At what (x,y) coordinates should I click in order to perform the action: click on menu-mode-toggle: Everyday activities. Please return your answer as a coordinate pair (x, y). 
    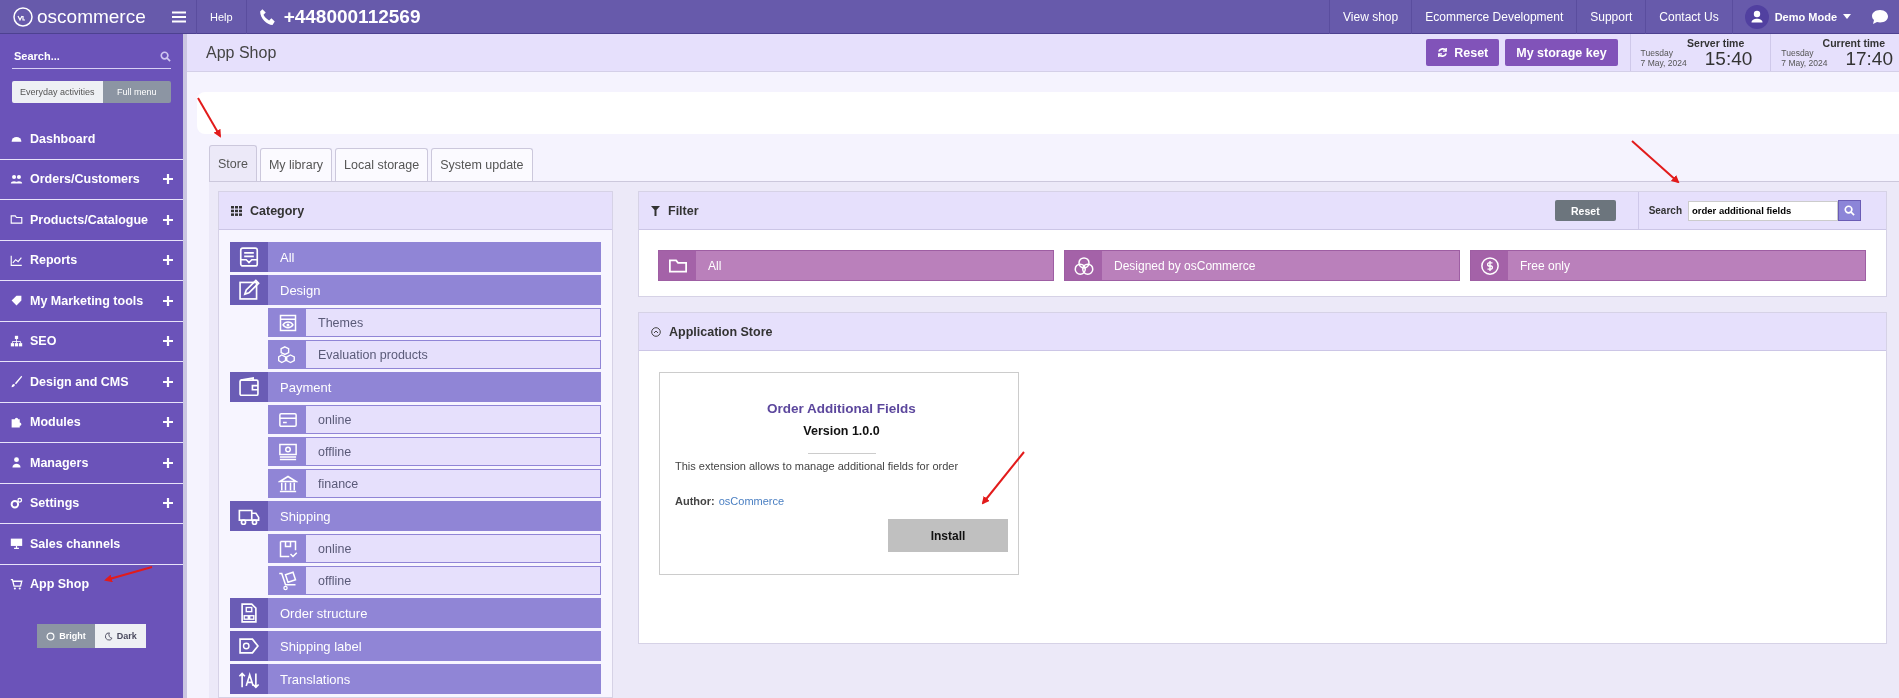
    Looking at the image, I should click on (57, 92).